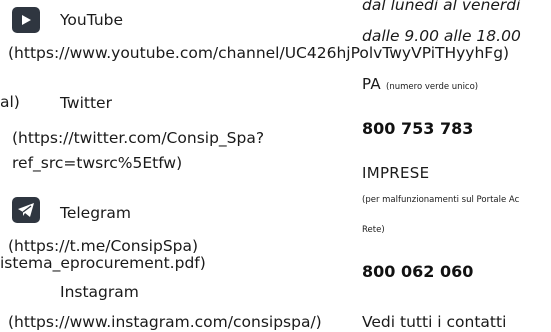 This screenshot has height=332, width=551. I want to click on pa-label: PA, so click(371, 84).